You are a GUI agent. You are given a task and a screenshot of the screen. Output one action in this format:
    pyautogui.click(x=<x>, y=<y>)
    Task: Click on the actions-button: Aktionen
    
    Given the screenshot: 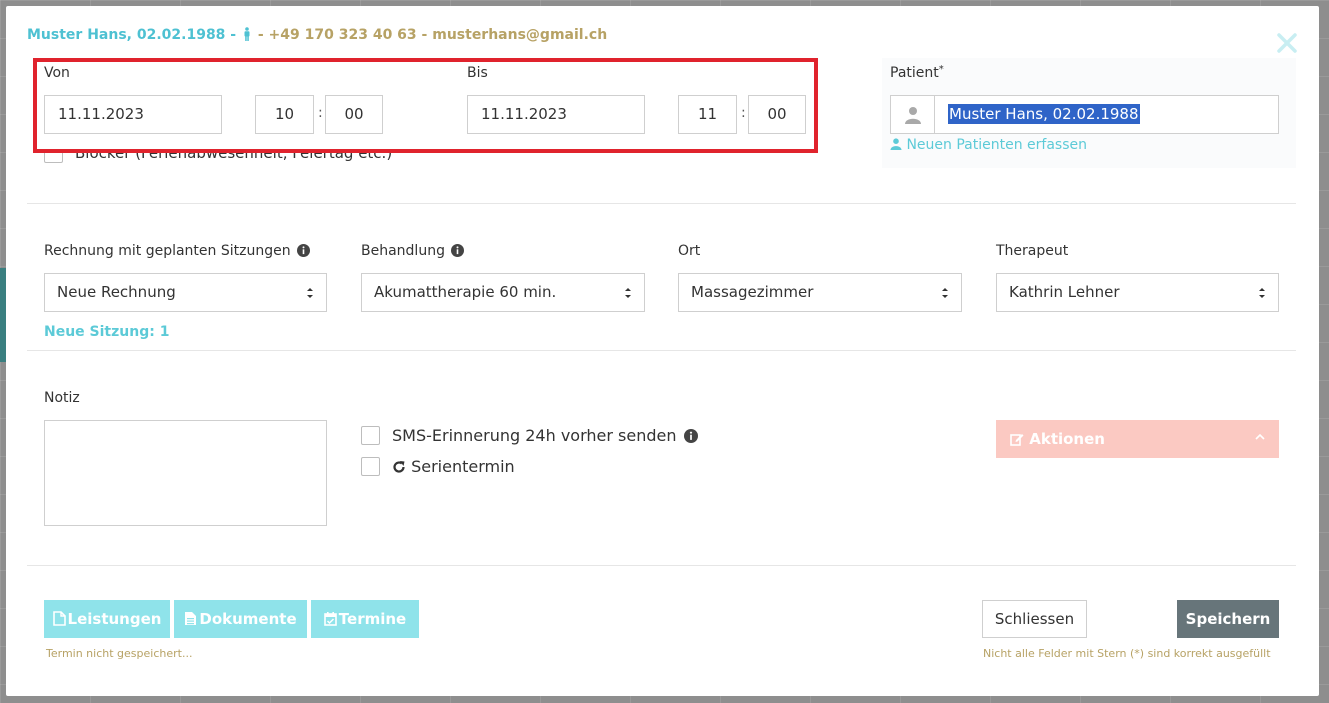 What is the action you would take?
    pyautogui.click(x=1137, y=439)
    